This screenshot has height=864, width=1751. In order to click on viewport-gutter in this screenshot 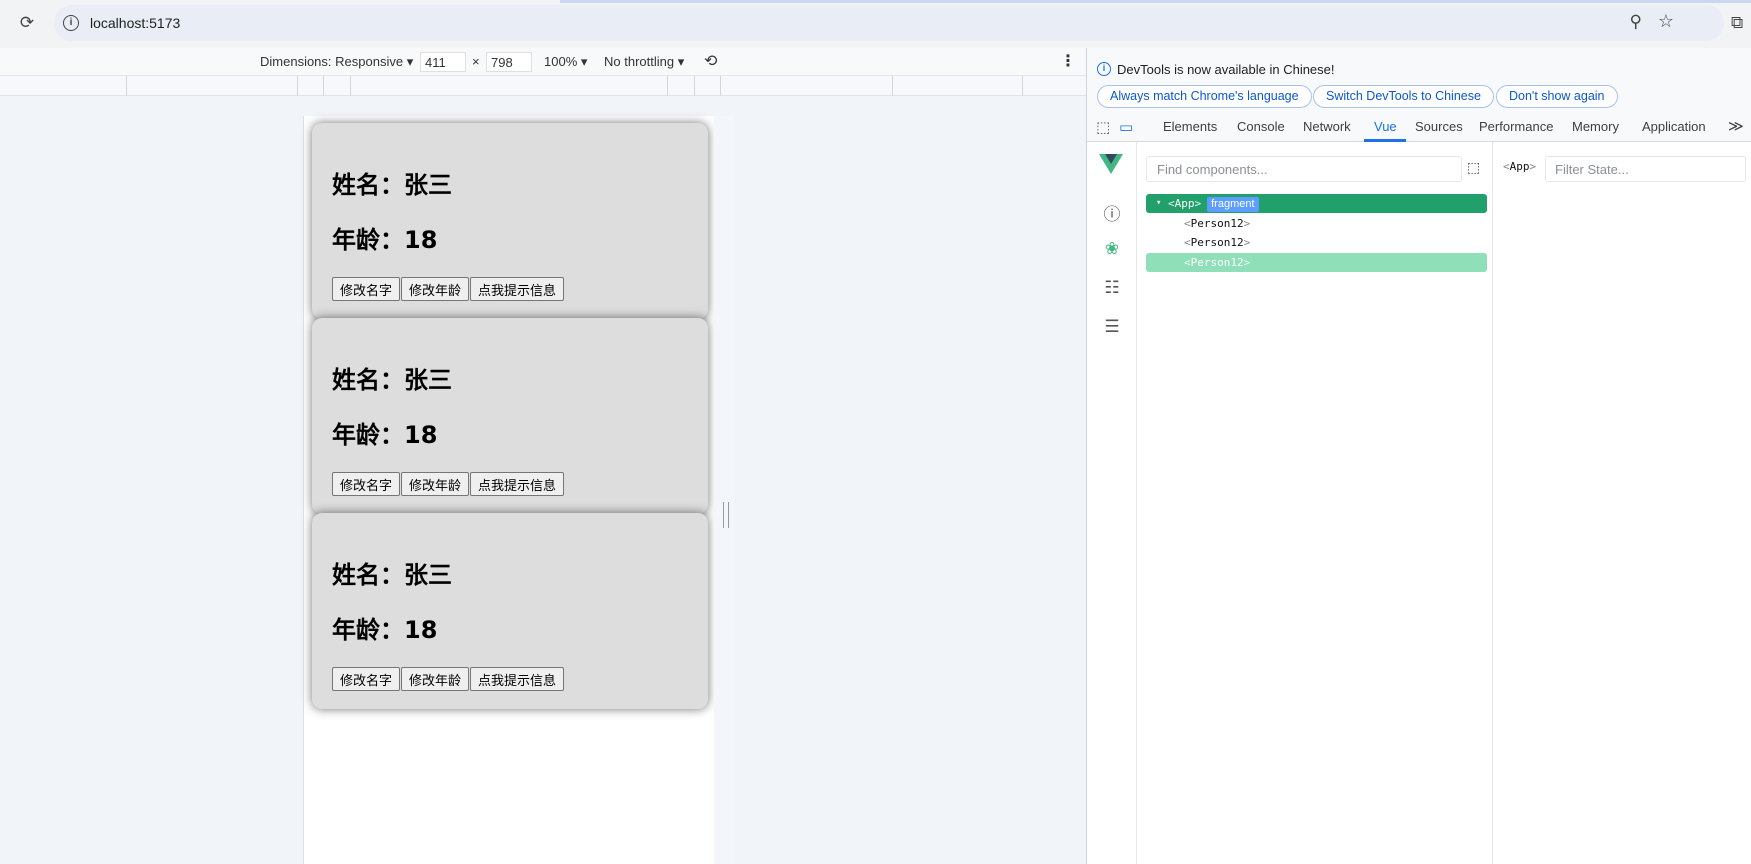, I will do `click(724, 490)`.